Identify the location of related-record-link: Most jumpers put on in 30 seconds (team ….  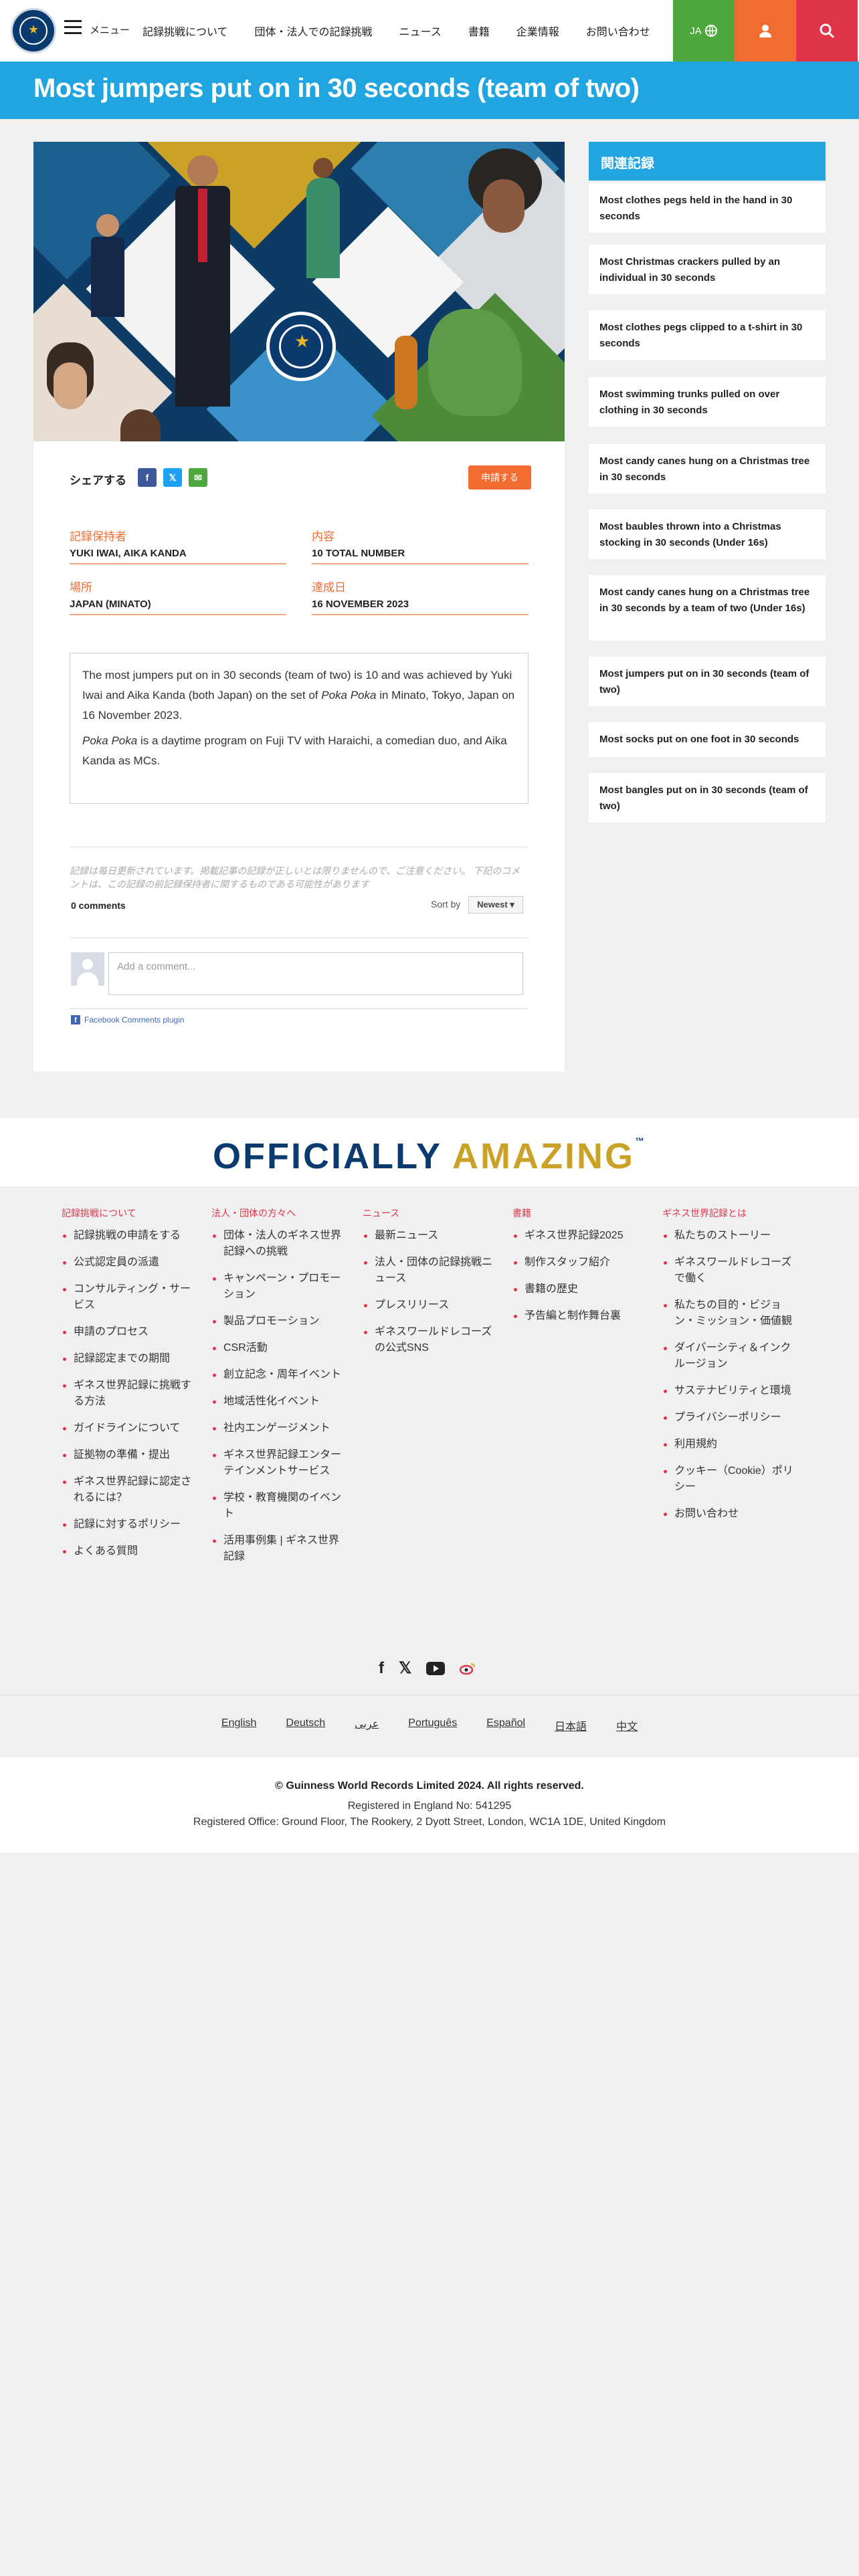
(708, 682).